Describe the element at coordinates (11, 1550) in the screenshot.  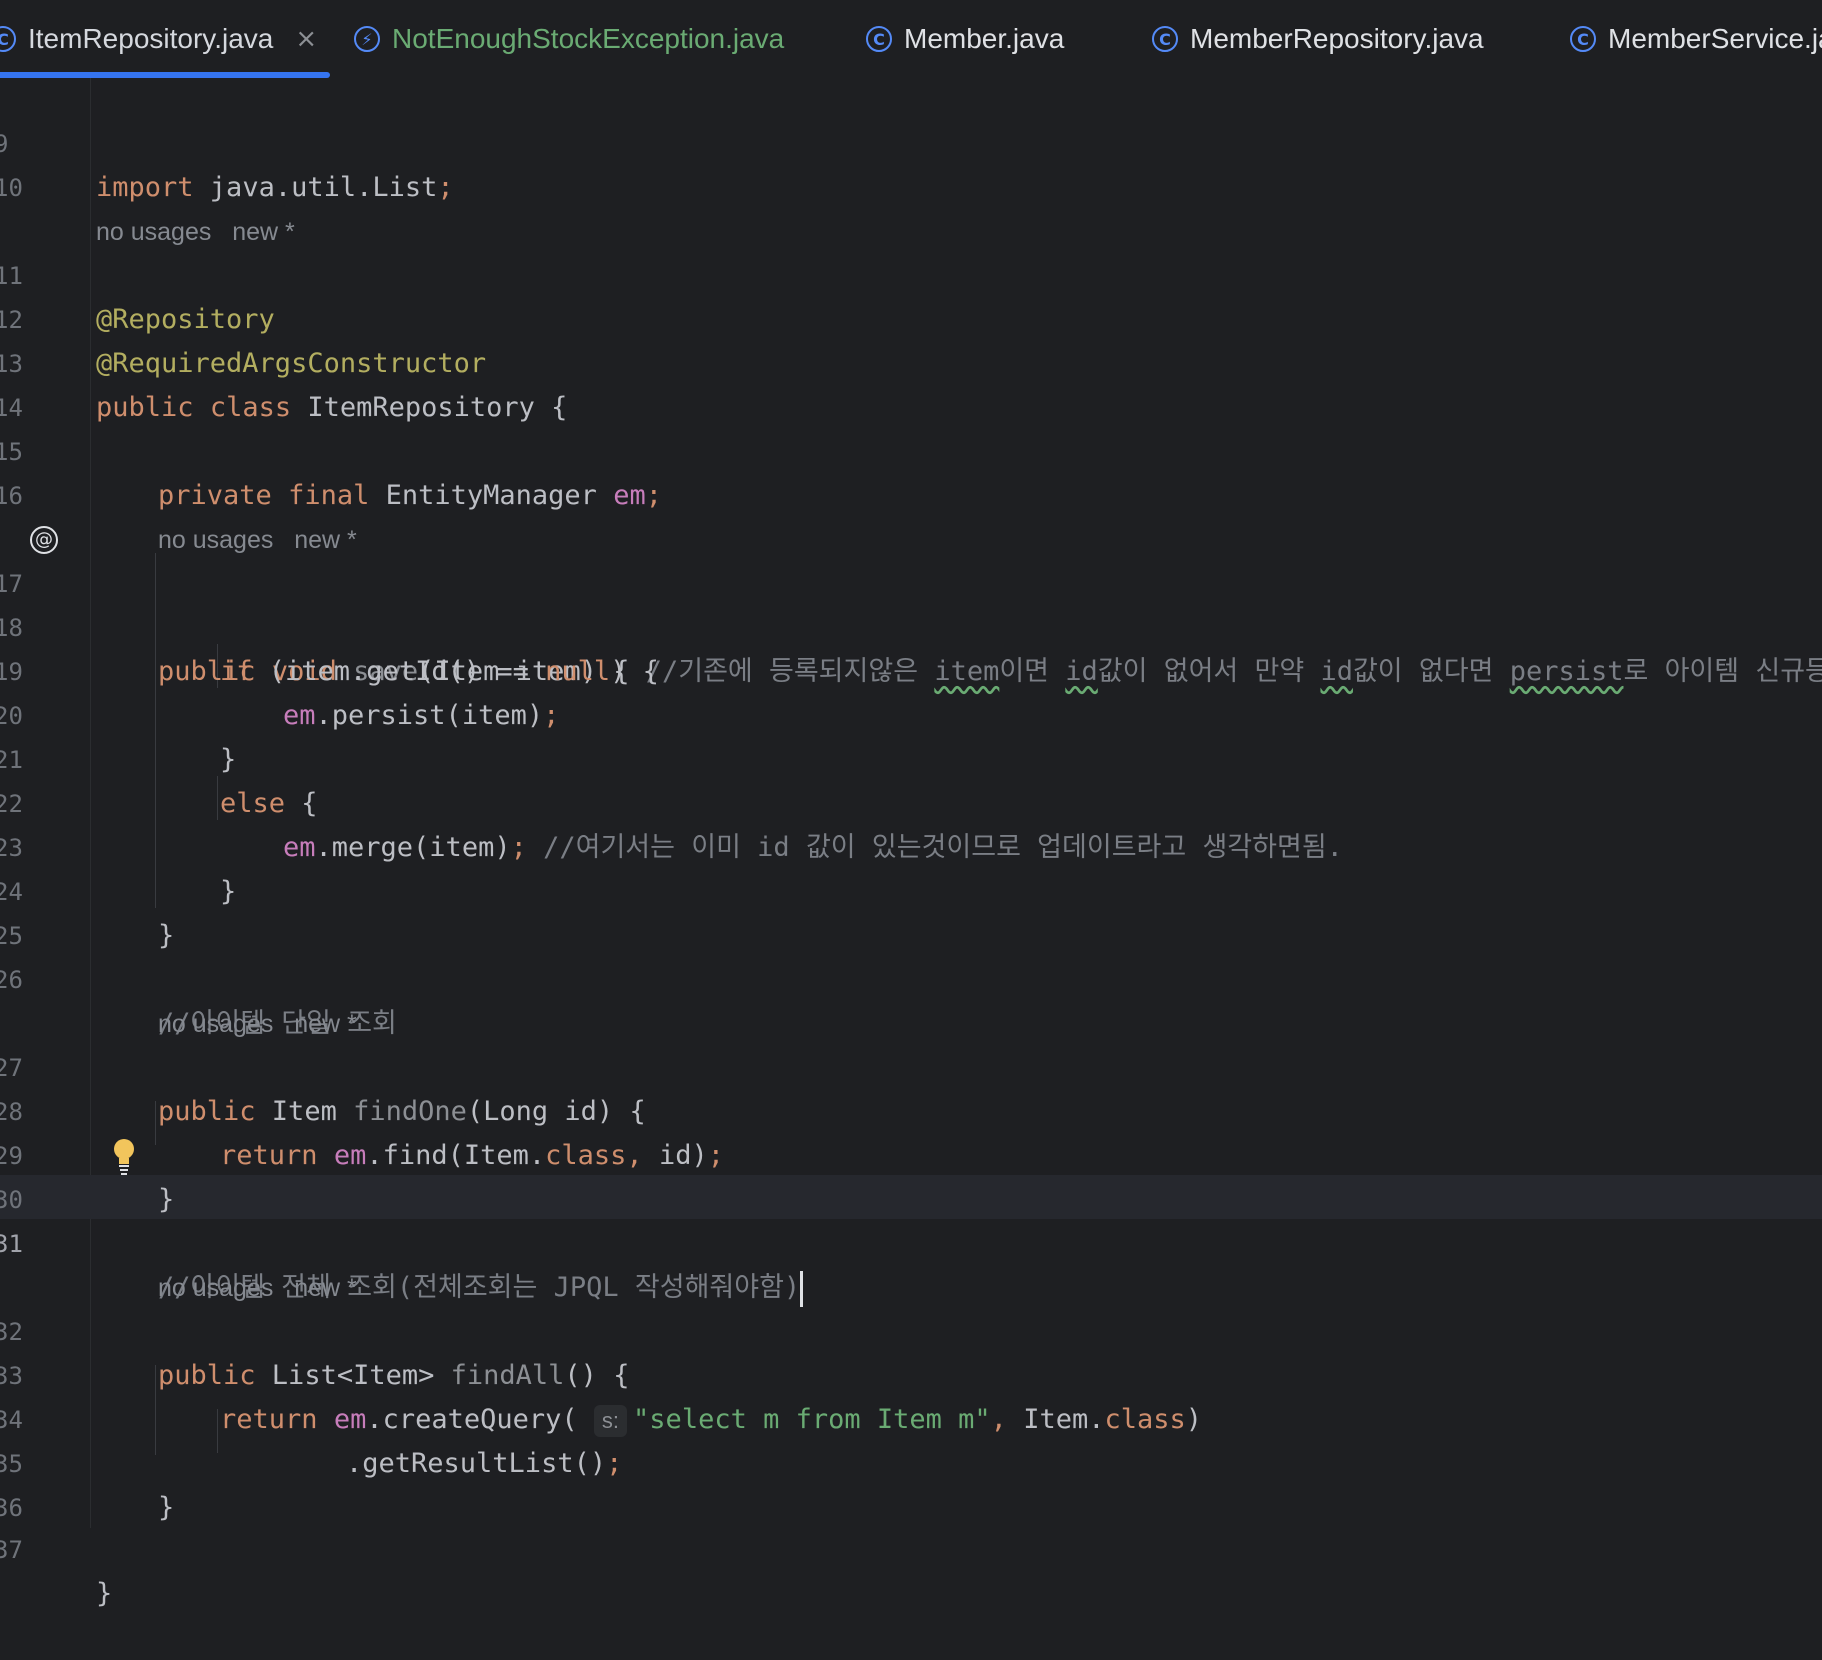
I see `line-number: 37` at that location.